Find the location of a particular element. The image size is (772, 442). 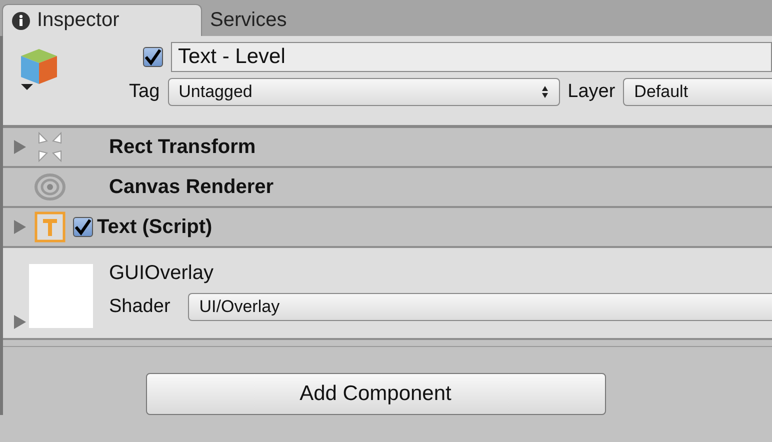

shader-dropdown: UI/Overlay is located at coordinates (480, 307).